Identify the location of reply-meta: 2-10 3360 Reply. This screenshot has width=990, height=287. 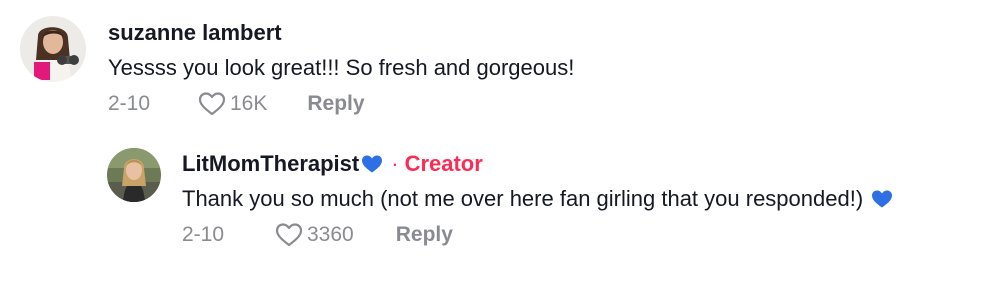
(537, 235).